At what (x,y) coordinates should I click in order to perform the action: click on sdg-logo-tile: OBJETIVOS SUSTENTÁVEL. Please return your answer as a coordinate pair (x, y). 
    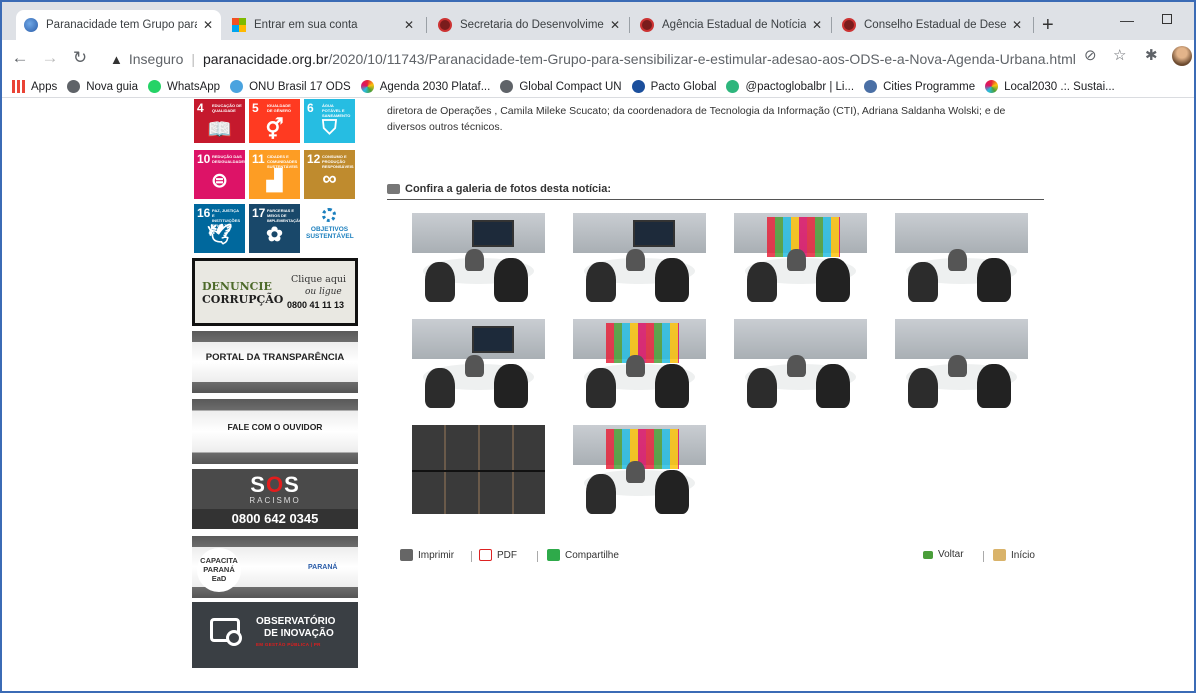
    Looking at the image, I should click on (329, 228).